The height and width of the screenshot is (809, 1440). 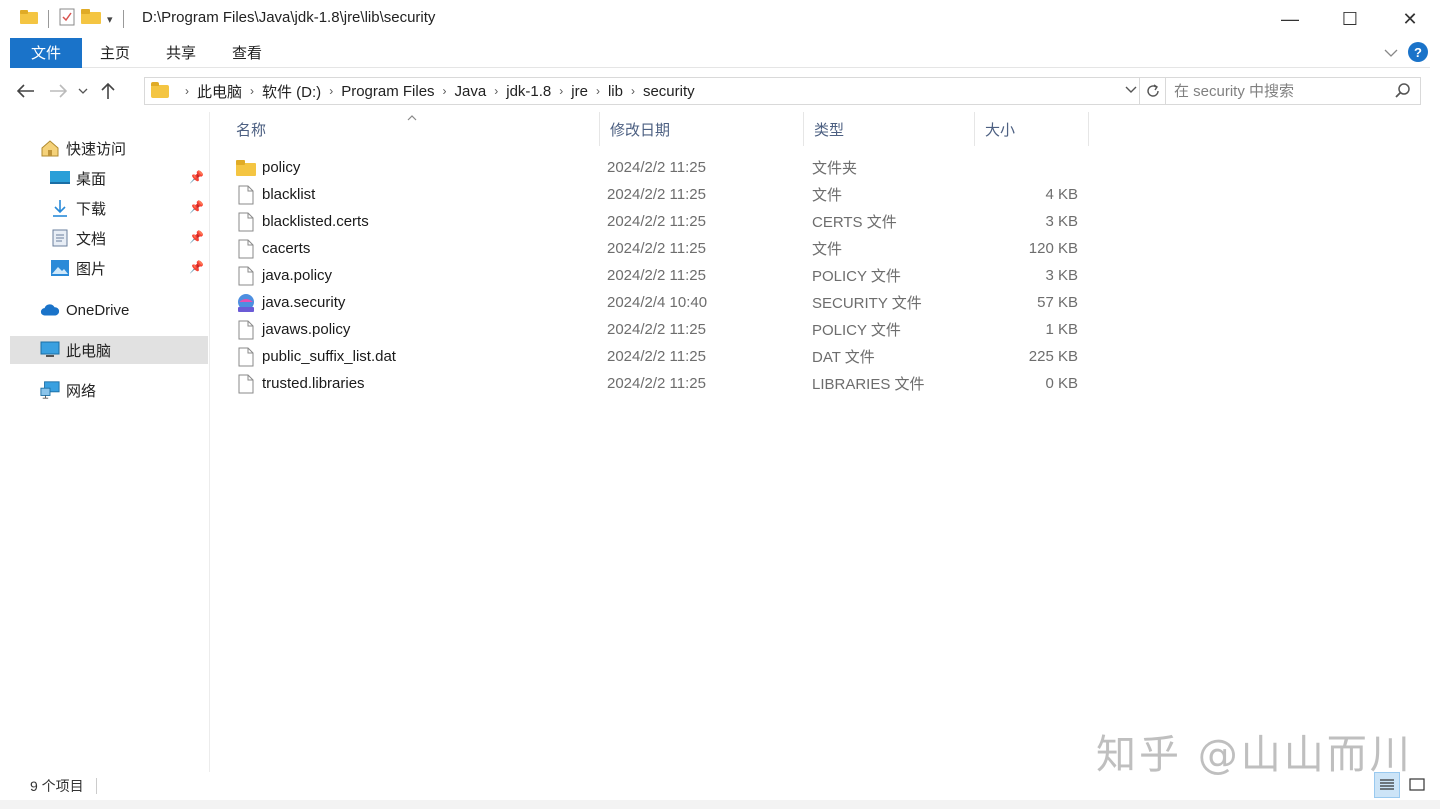 What do you see at coordinates (109, 208) in the screenshot?
I see `sidebar-item-downloads: 下载 📌` at bounding box center [109, 208].